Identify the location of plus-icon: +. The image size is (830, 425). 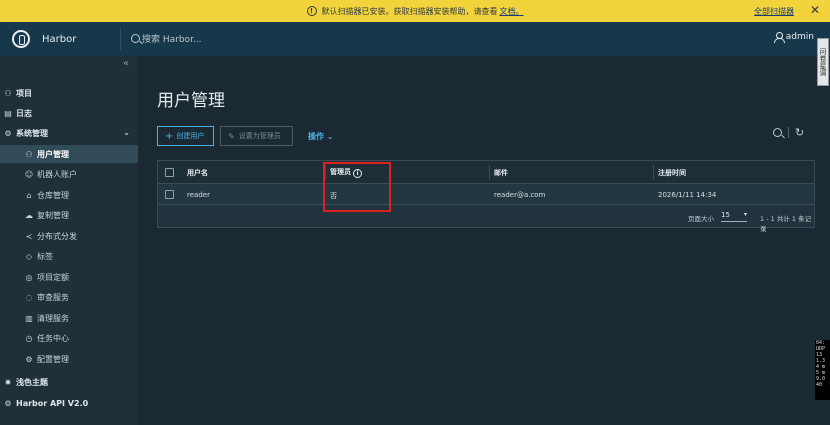
(169, 136).